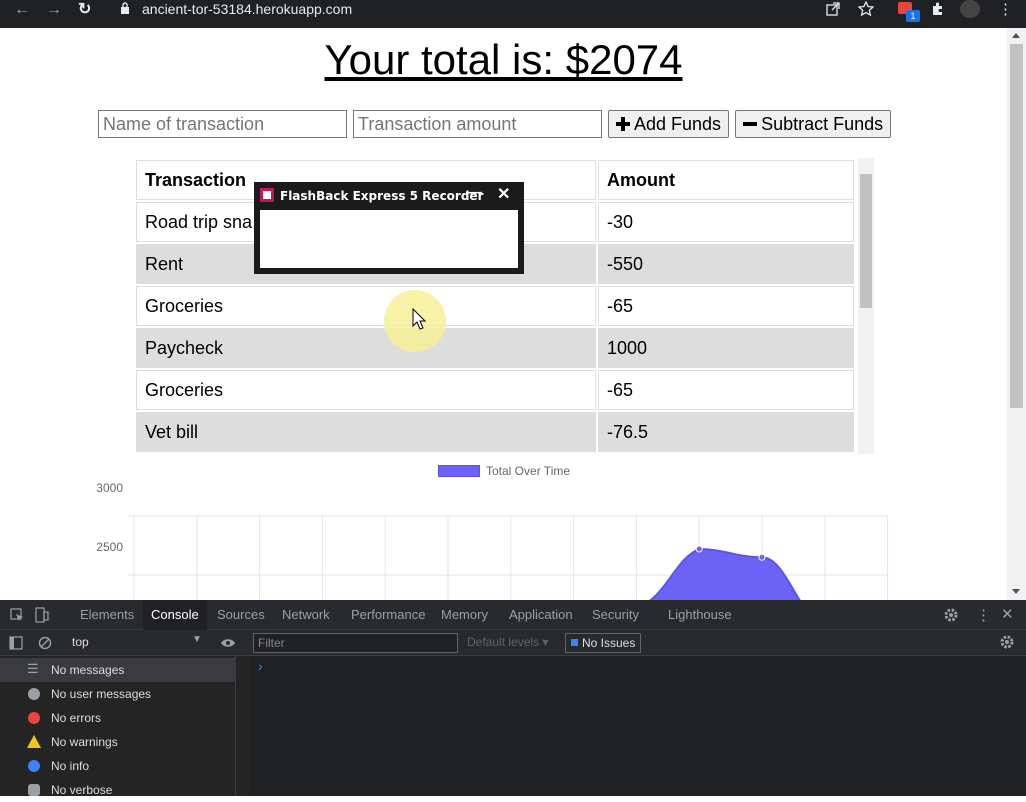  Describe the element at coordinates (34, 766) in the screenshot. I see `info-icon` at that location.